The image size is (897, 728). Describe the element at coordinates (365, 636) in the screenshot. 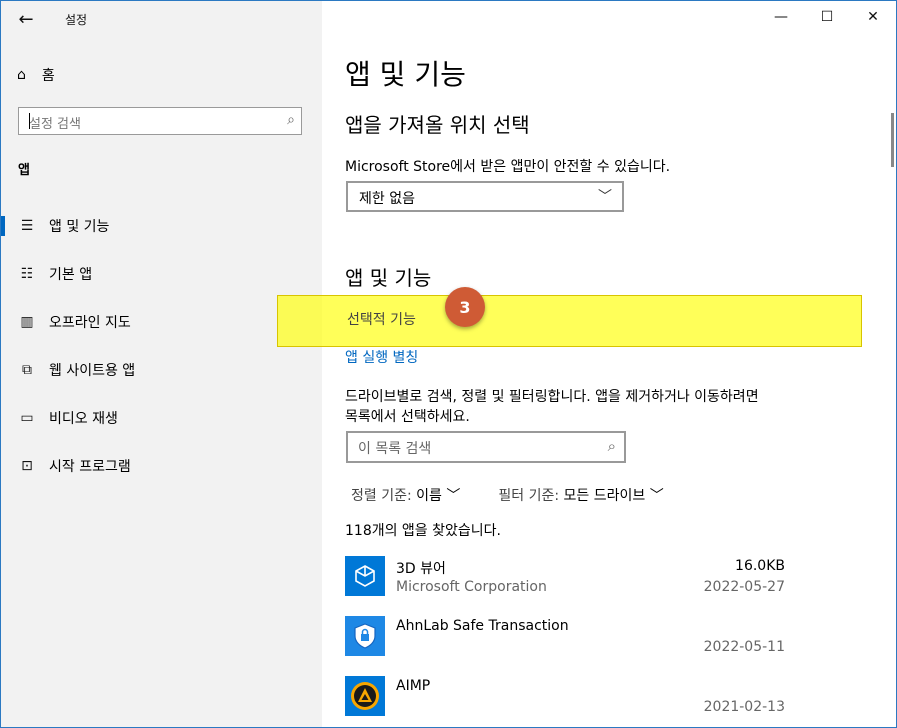

I see `shield-icon` at that location.